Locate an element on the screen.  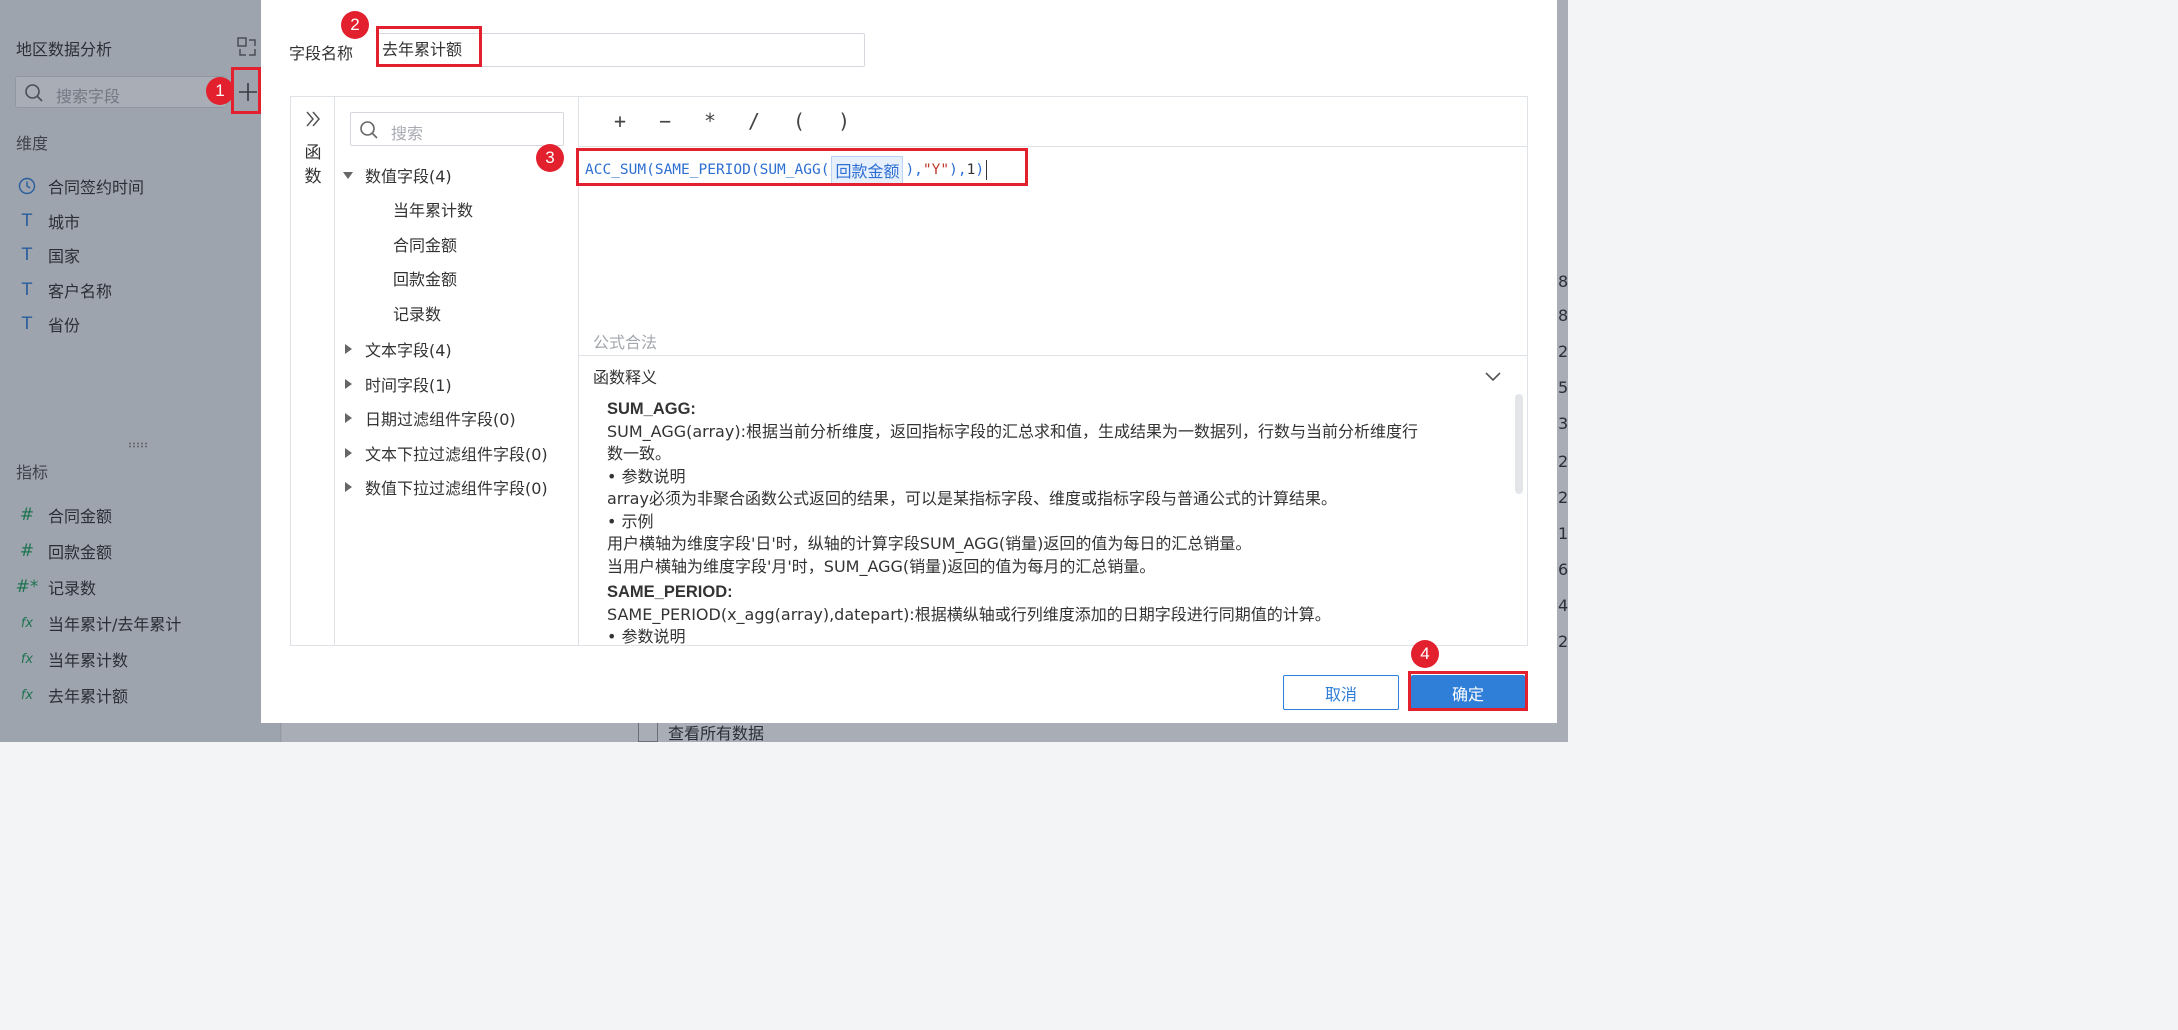
field-group-label: 日期过滤组件字段(0) is located at coordinates (440, 419).